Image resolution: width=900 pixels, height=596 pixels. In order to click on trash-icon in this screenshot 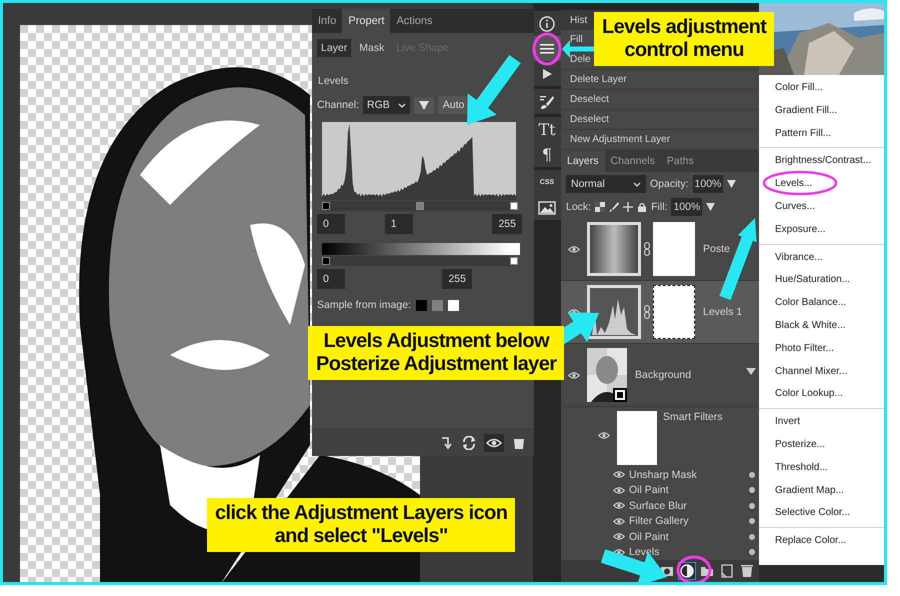, I will do `click(747, 571)`.